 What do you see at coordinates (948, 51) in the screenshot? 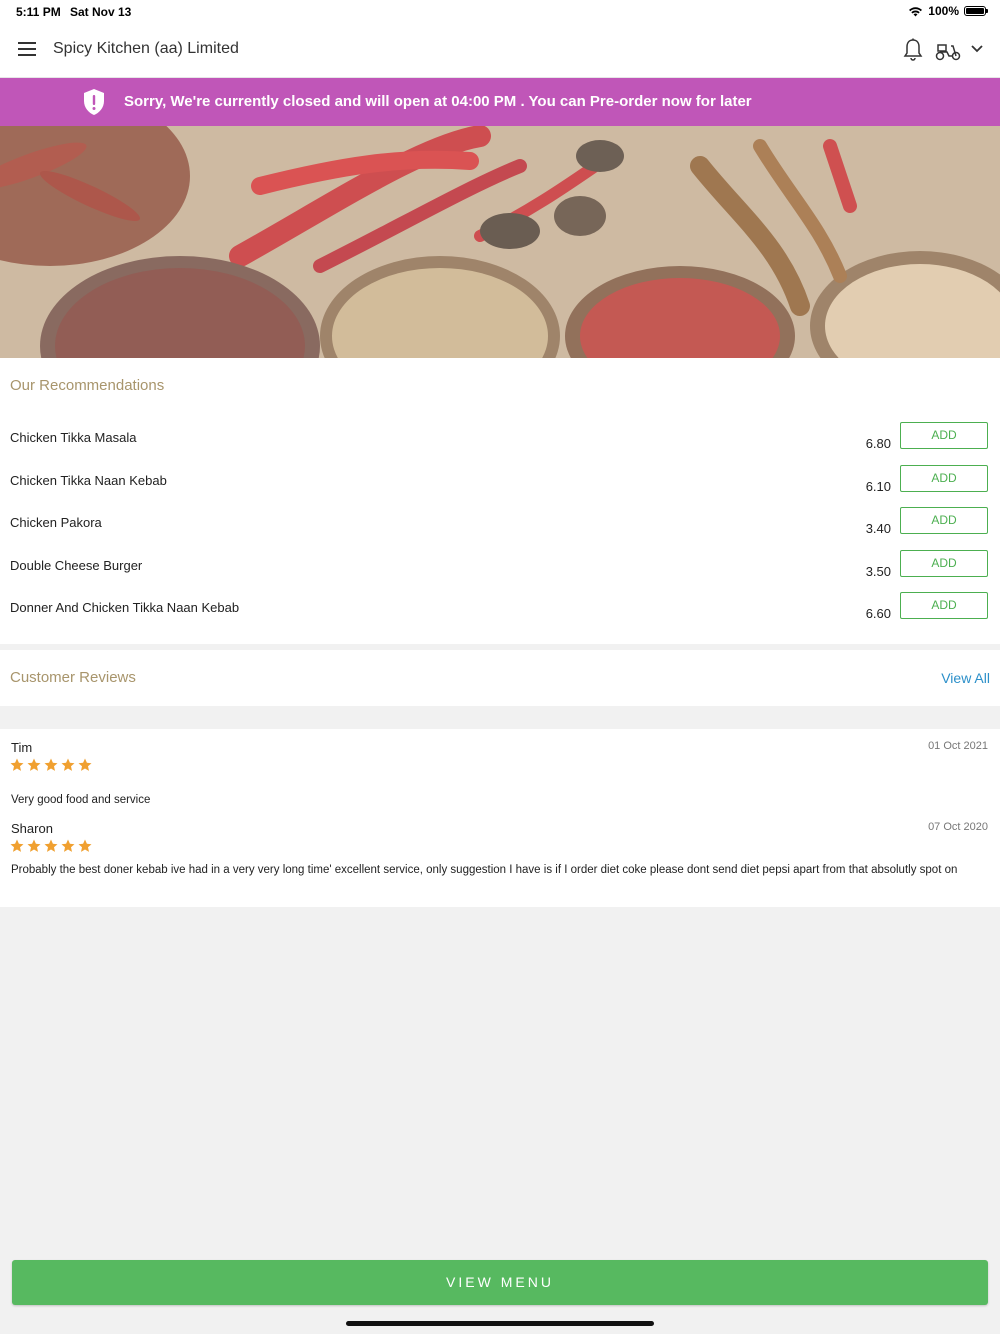
I see `scooter-icon` at bounding box center [948, 51].